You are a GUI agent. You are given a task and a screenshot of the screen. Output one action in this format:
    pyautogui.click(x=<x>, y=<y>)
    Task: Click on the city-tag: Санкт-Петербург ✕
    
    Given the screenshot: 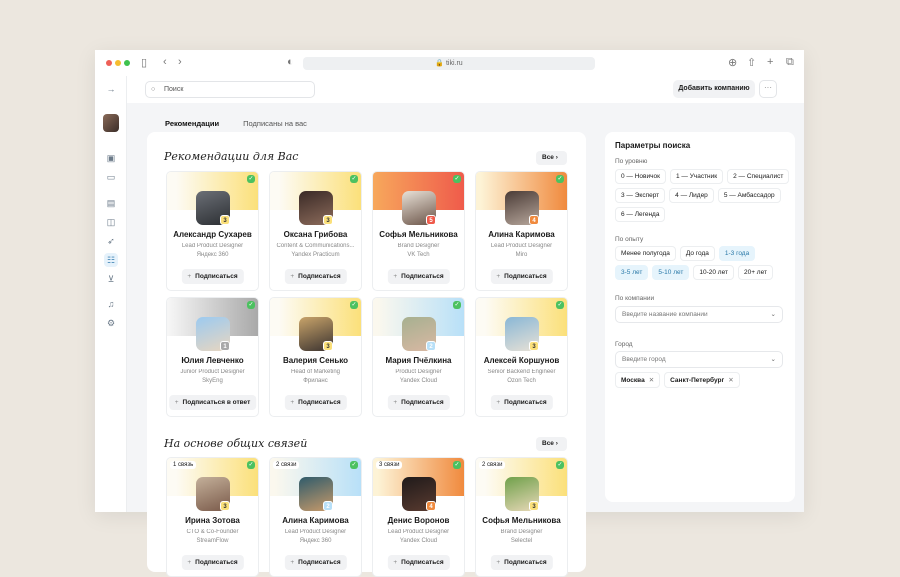 What is the action you would take?
    pyautogui.click(x=702, y=380)
    